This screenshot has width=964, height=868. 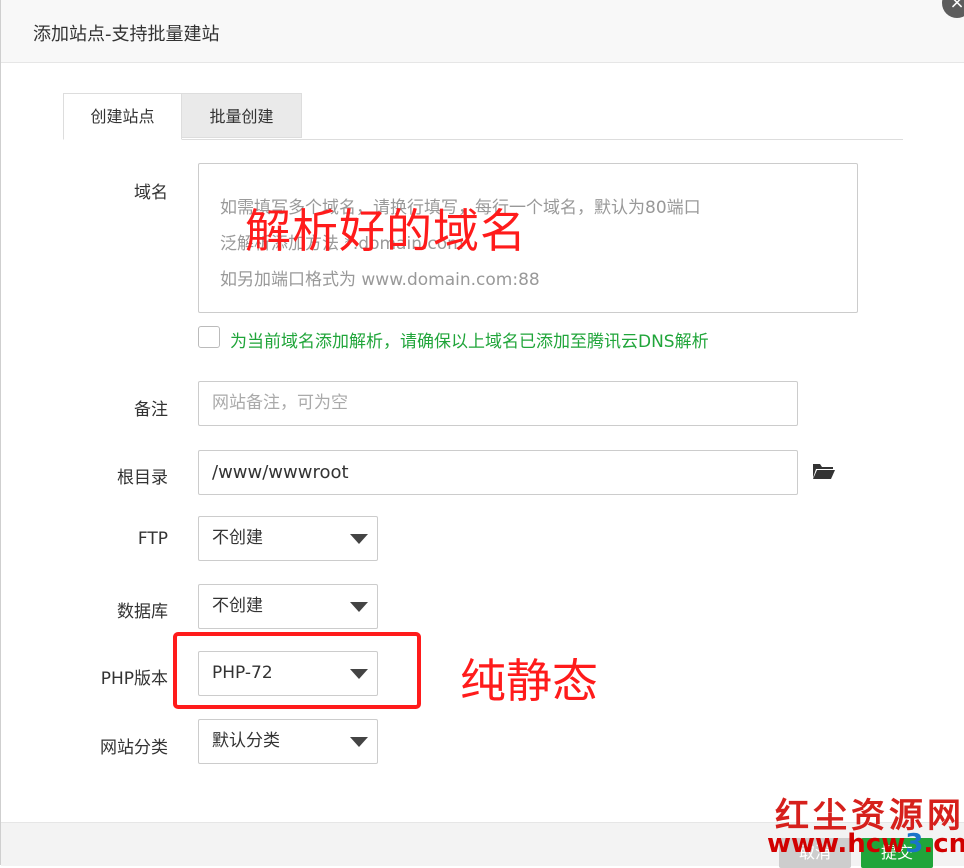 What do you see at coordinates (122, 116) in the screenshot?
I see `tab-create-site: 创建站点` at bounding box center [122, 116].